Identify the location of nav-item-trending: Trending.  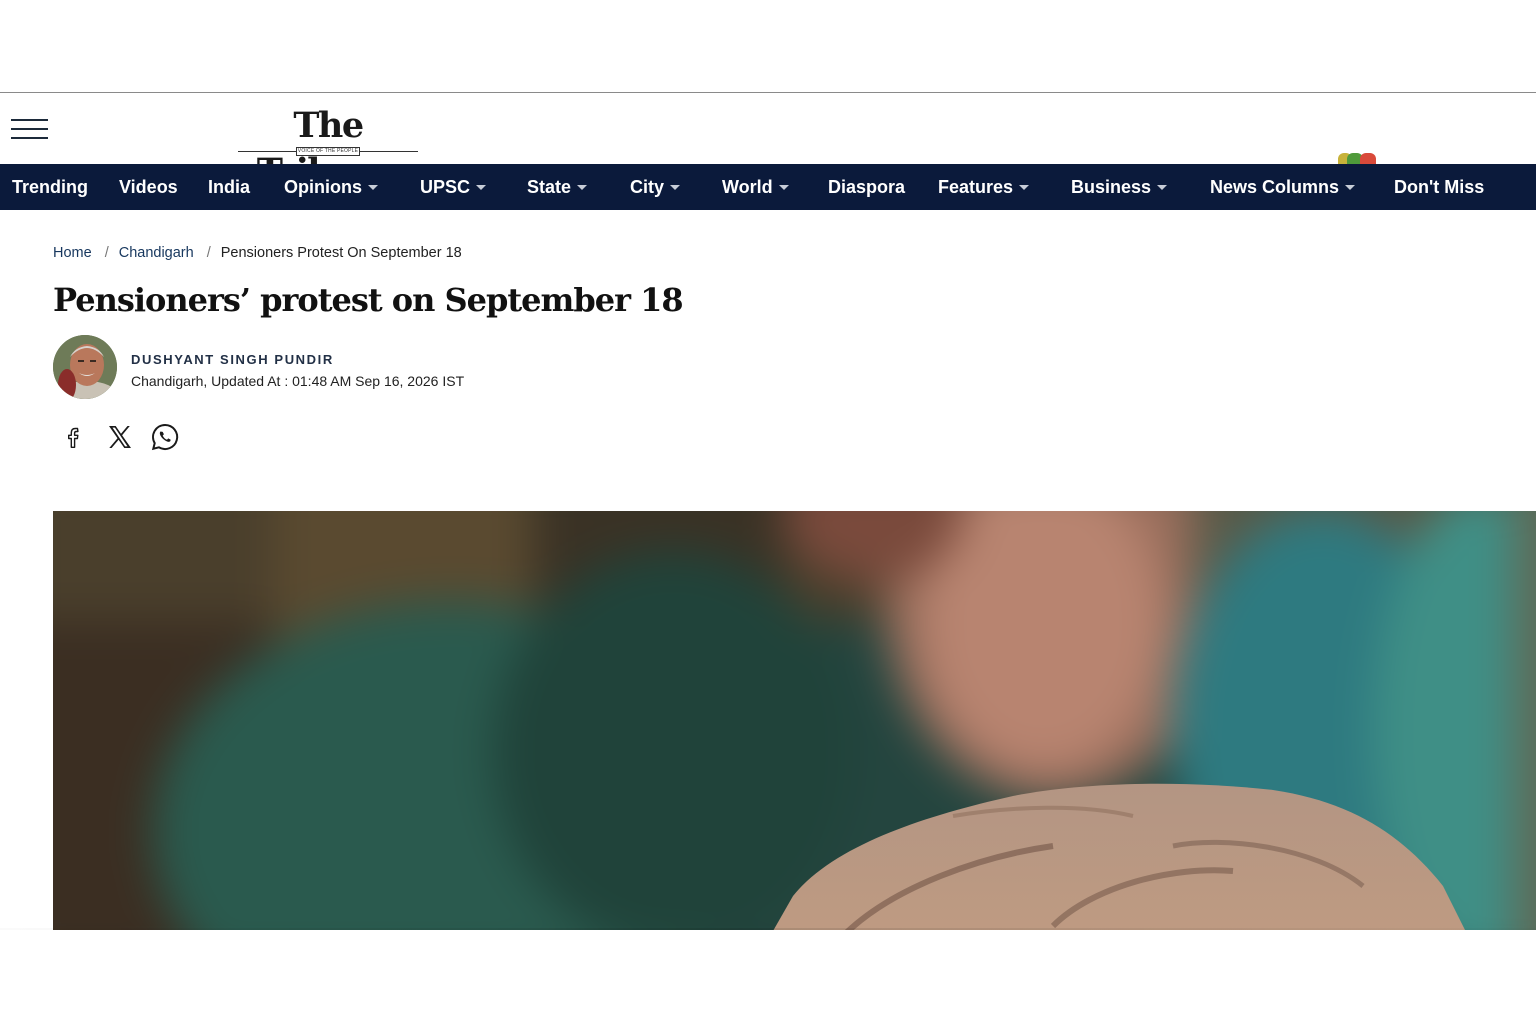
(50, 187).